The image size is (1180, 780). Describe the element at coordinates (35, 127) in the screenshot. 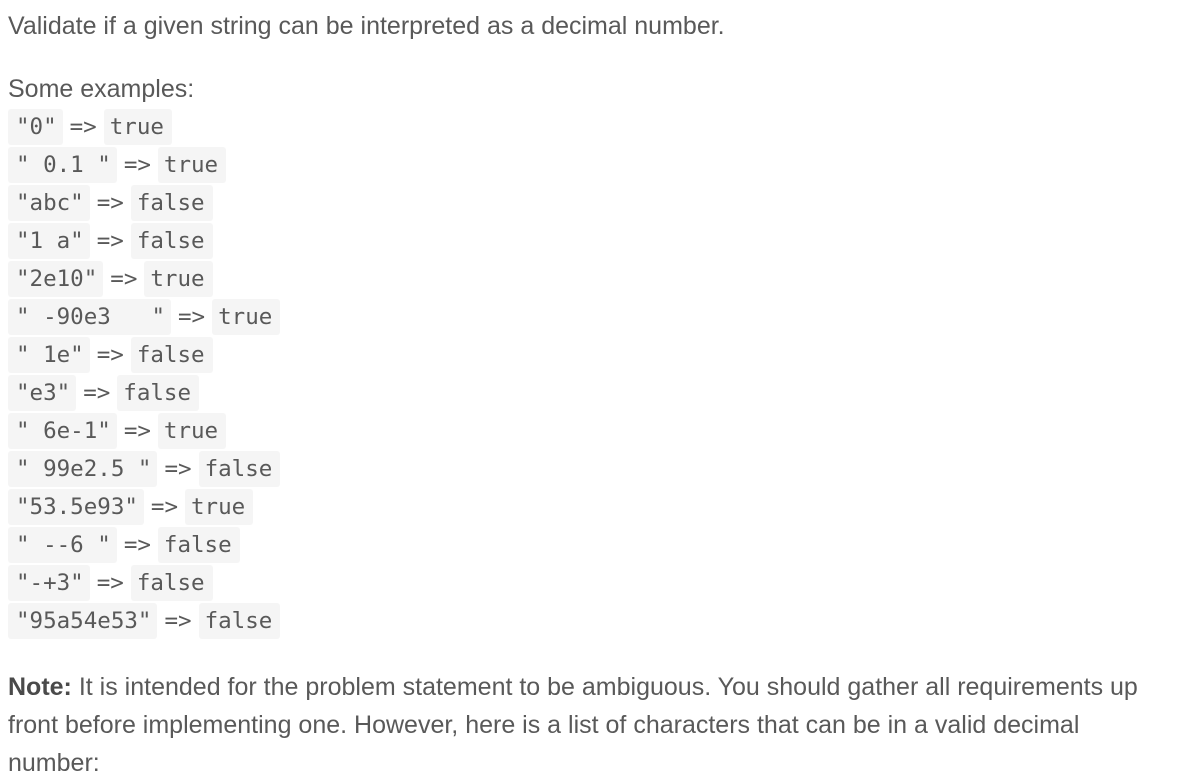

I see `example-input: "0"` at that location.